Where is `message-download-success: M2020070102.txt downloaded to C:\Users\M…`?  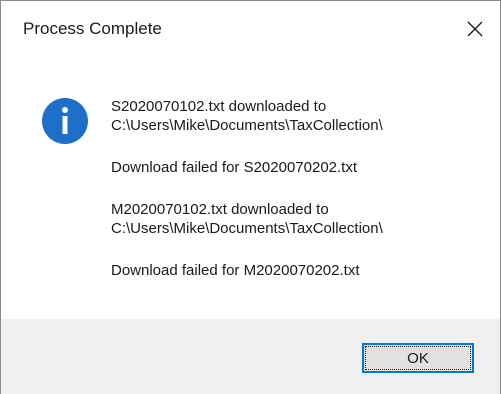 message-download-success: M2020070102.txt downloaded to C:\Users\M… is located at coordinates (301, 219).